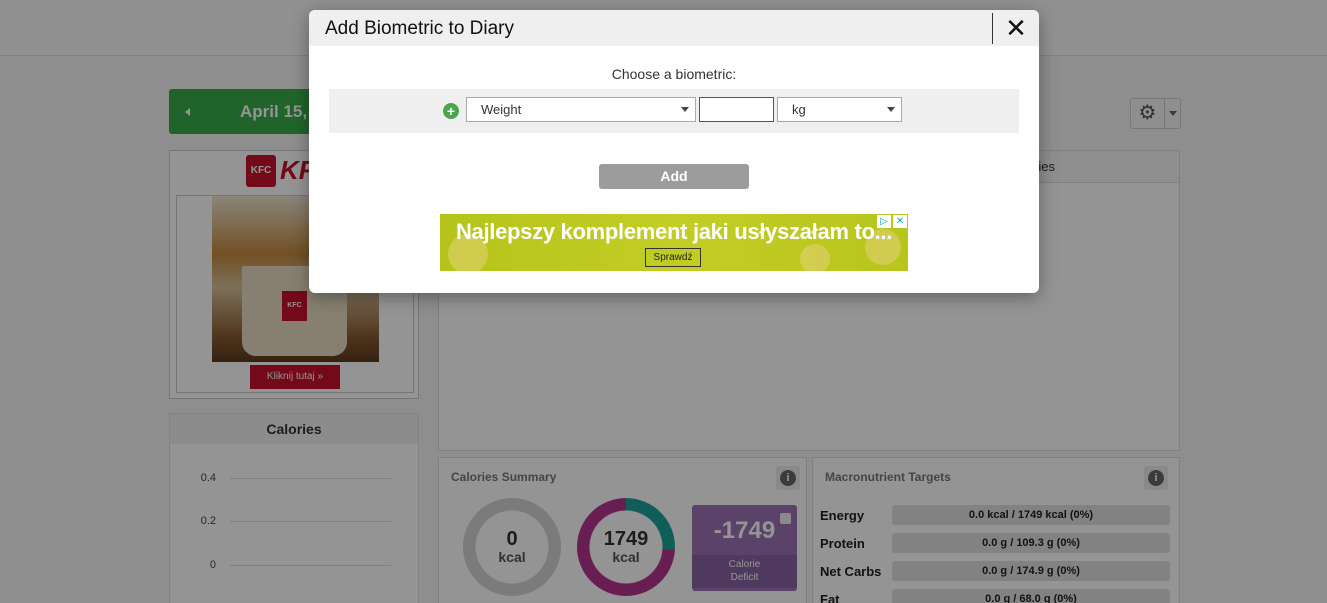  I want to click on banner-cta-button: Sprawdź, so click(673, 257).